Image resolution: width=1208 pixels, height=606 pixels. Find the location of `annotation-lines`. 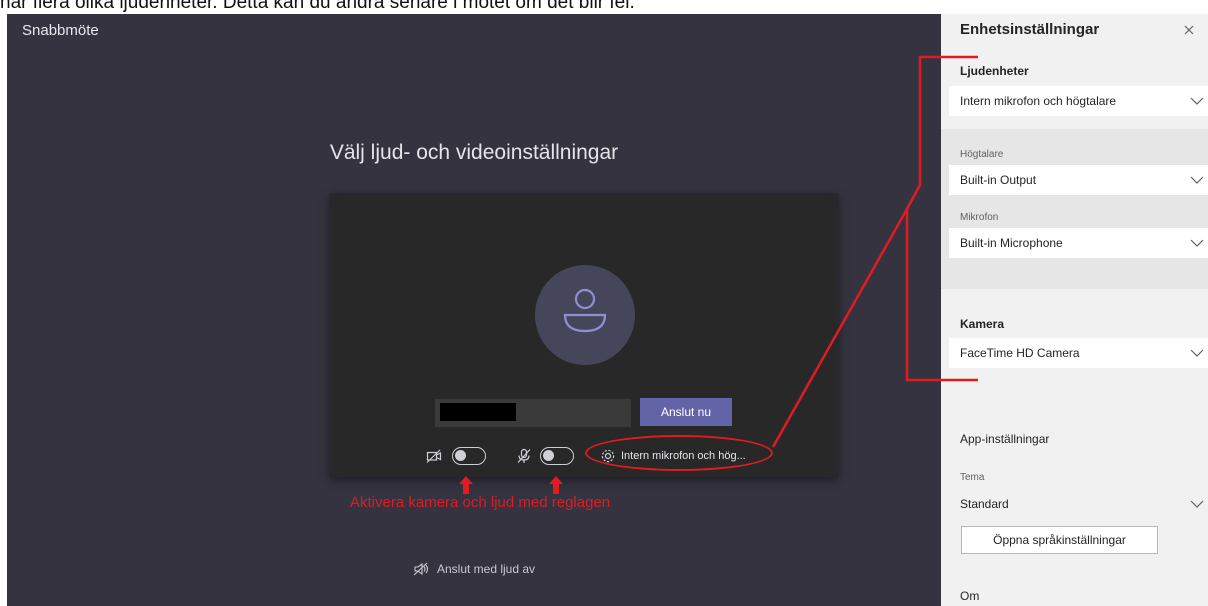

annotation-lines is located at coordinates (874, 251).